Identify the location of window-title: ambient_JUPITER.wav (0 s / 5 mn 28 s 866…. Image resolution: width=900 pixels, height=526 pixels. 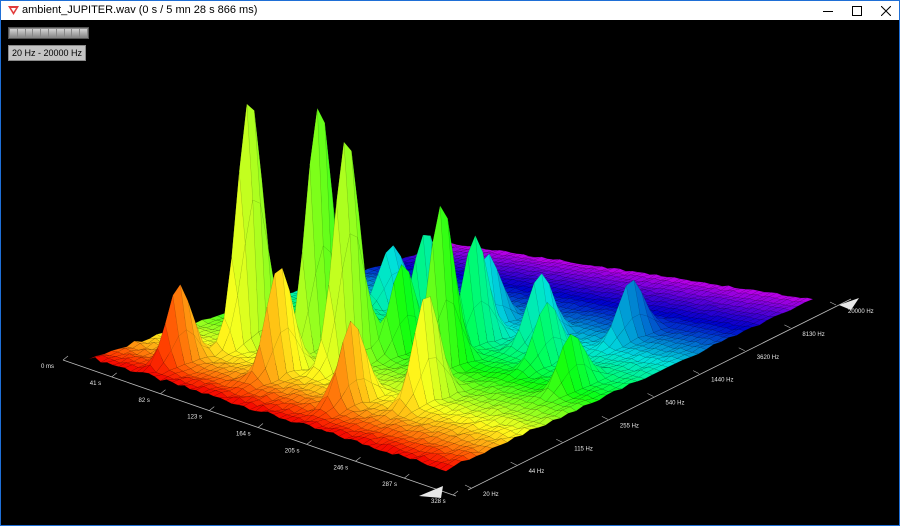
(140, 10).